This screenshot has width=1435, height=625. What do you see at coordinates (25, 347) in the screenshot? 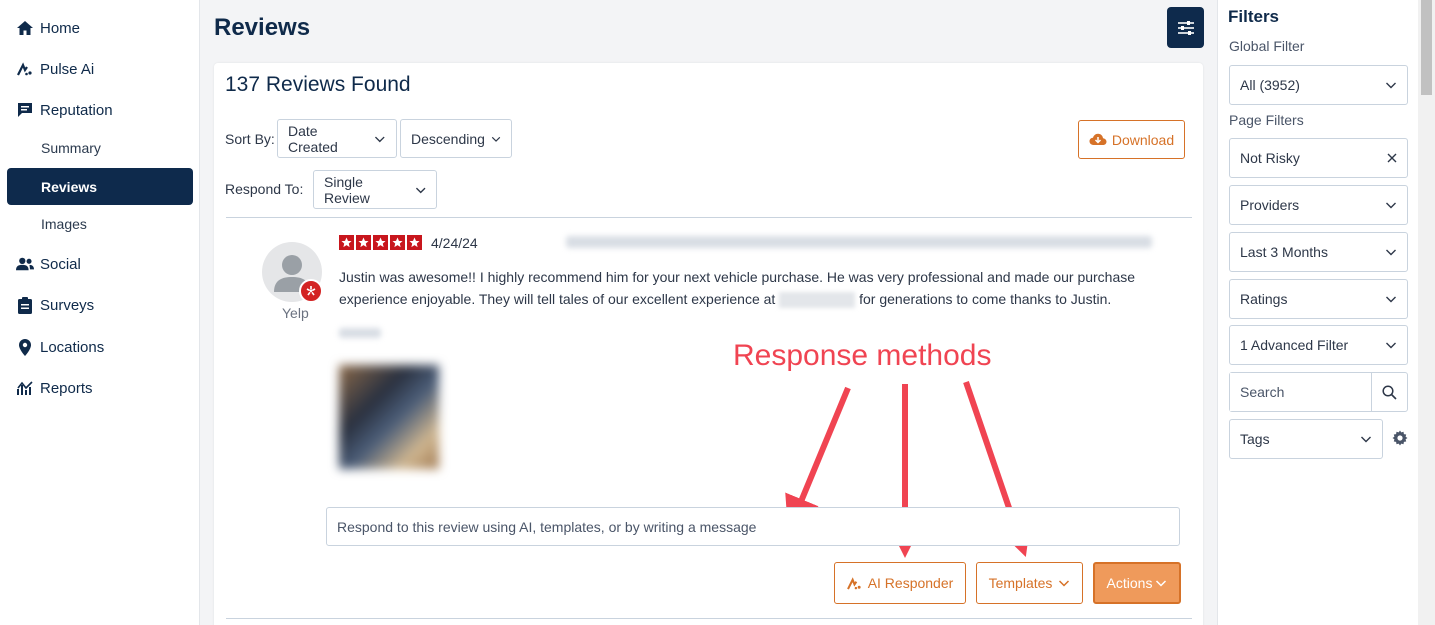
I see `map-pin-icon` at bounding box center [25, 347].